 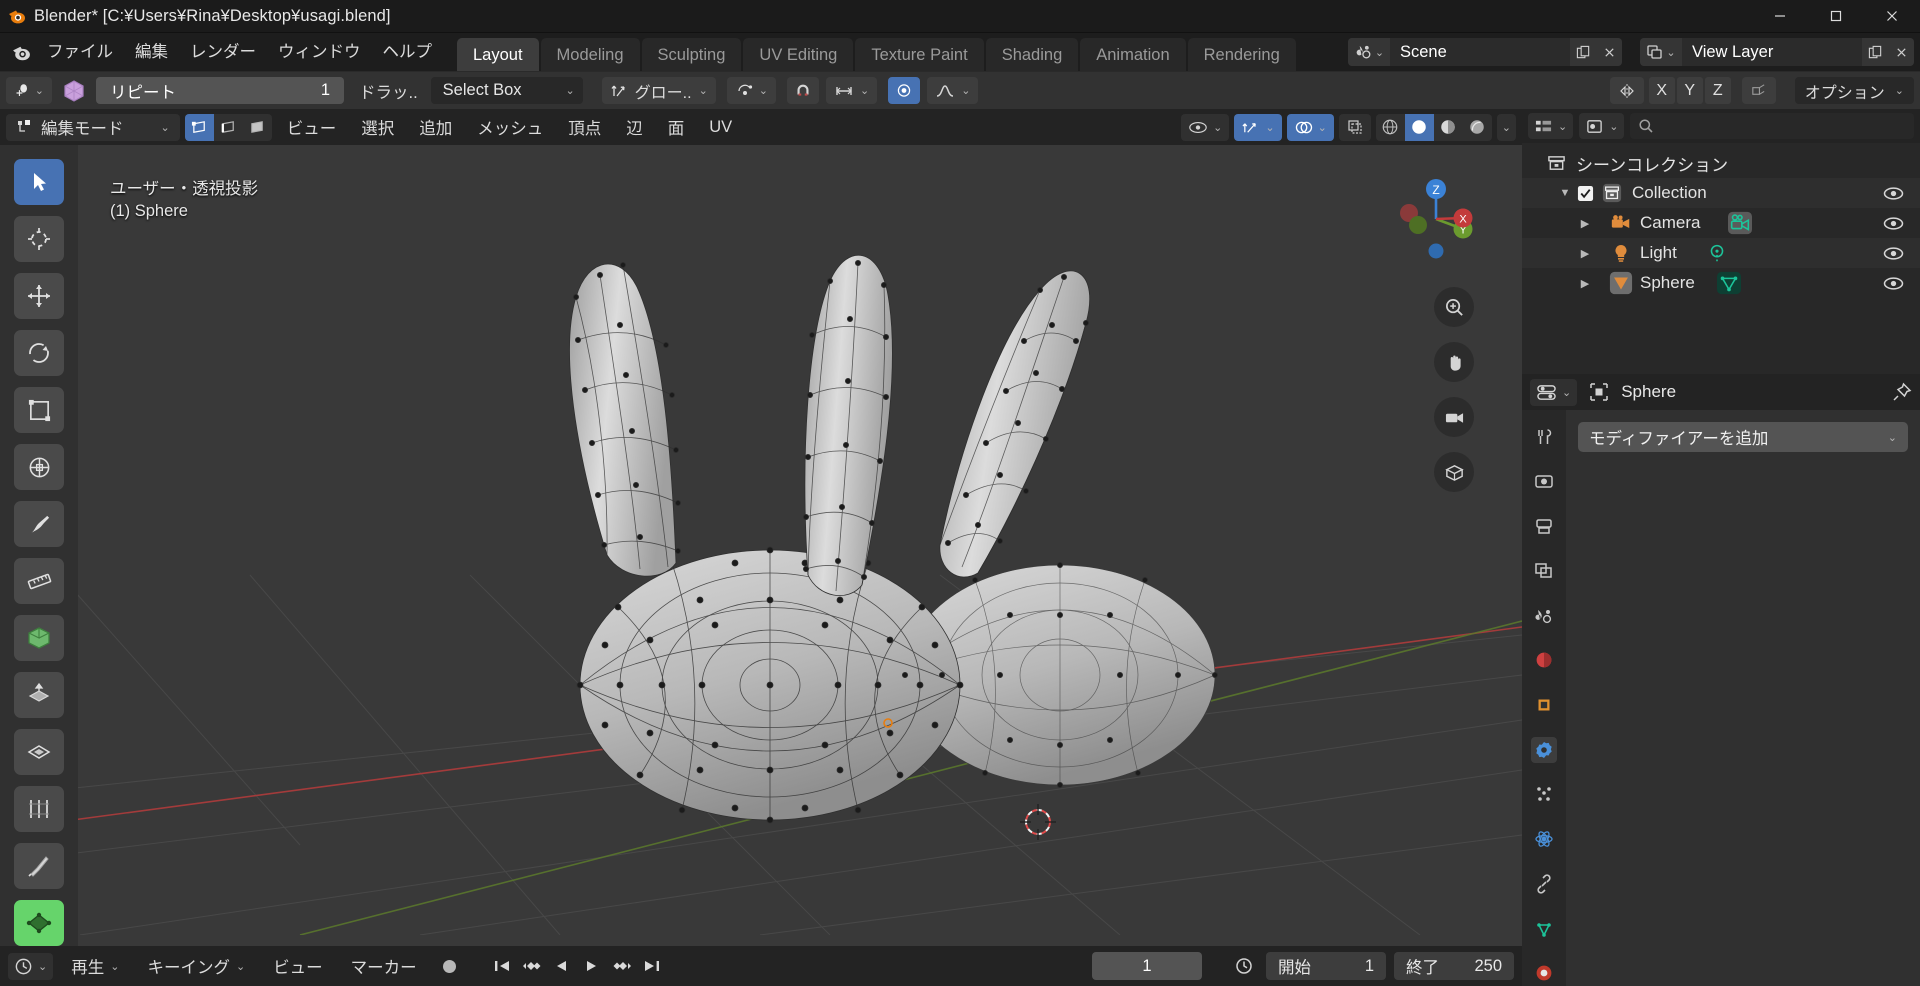 I want to click on constraints-tab-icon, so click(x=1544, y=884).